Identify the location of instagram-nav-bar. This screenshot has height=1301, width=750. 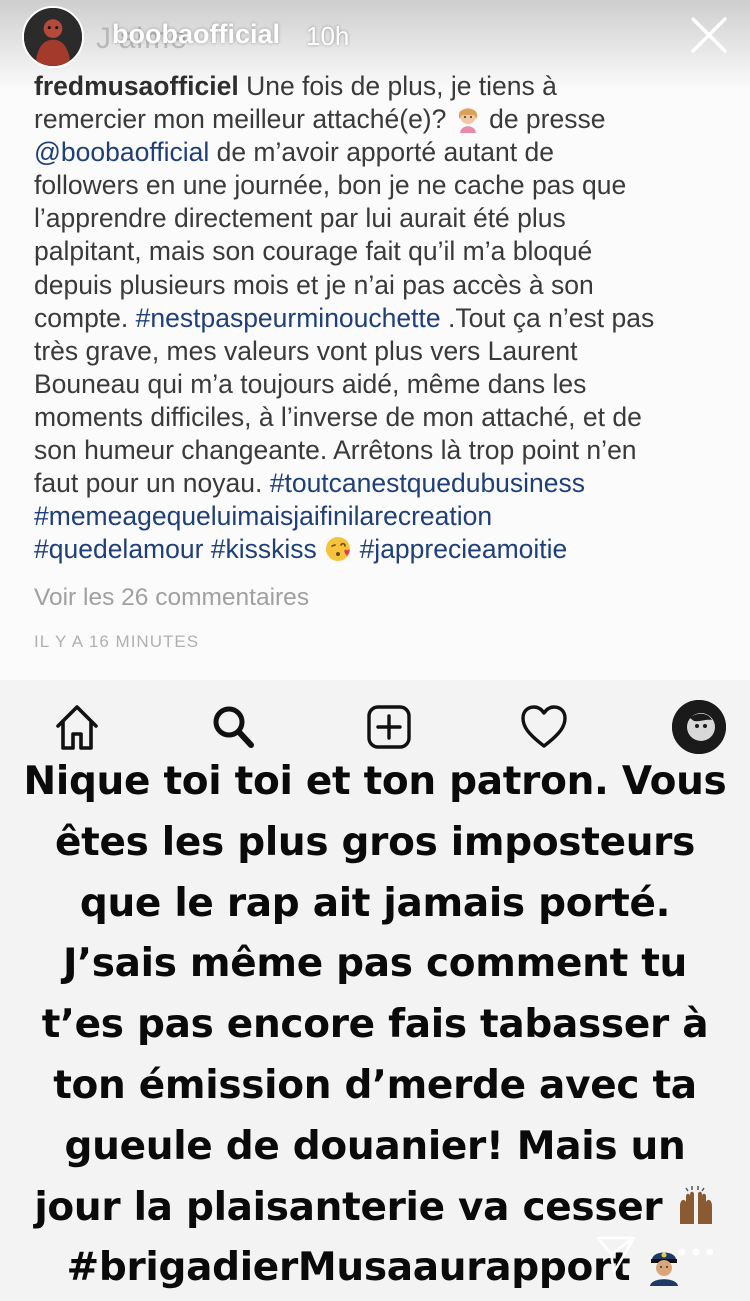
(375, 730).